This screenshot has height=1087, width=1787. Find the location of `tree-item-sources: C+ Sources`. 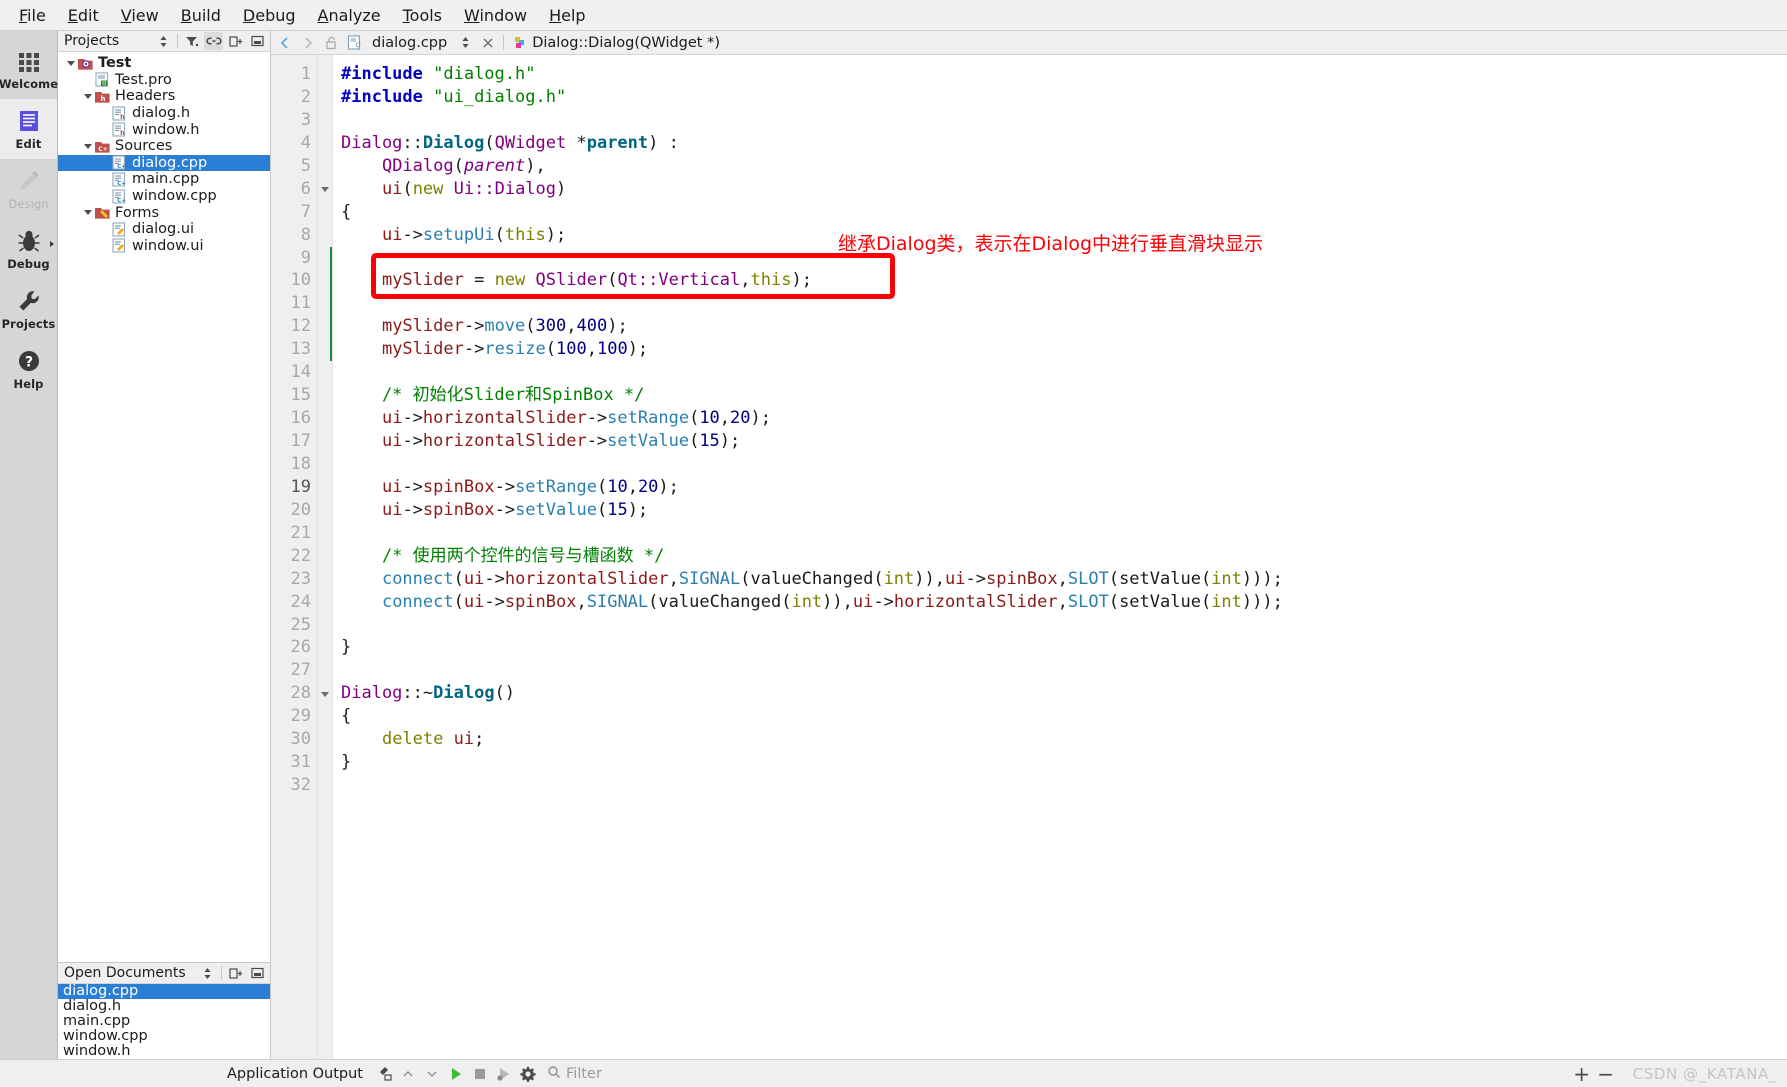

tree-item-sources: C+ Sources is located at coordinates (164, 146).